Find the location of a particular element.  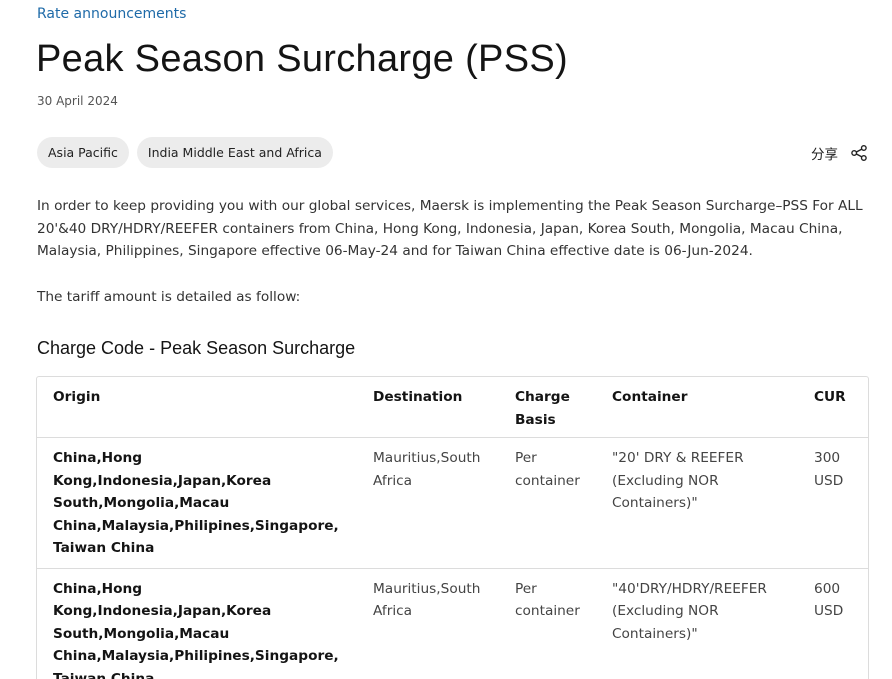

publish-date: 30 April 2024 is located at coordinates (77, 101).